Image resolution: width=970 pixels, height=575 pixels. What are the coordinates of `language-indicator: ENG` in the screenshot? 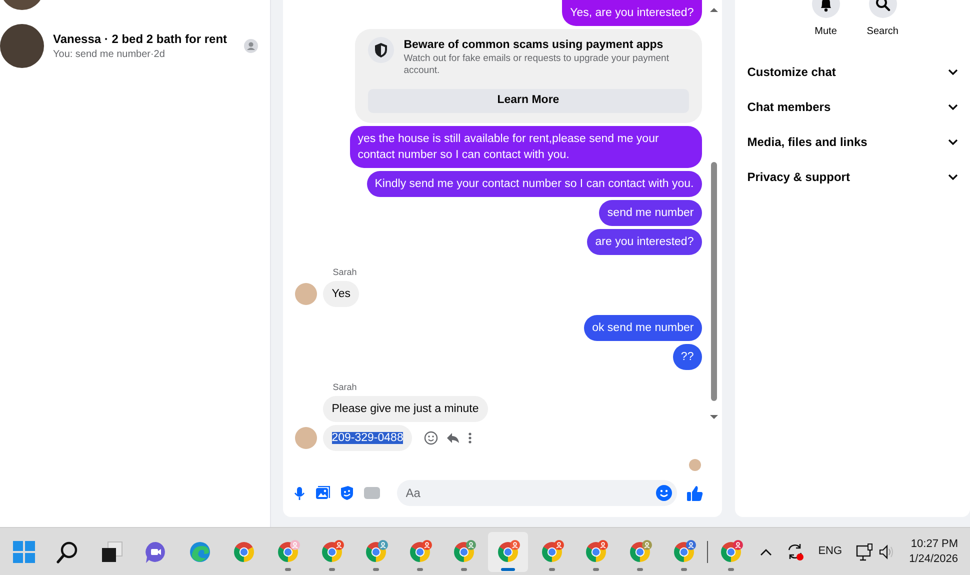 It's located at (830, 551).